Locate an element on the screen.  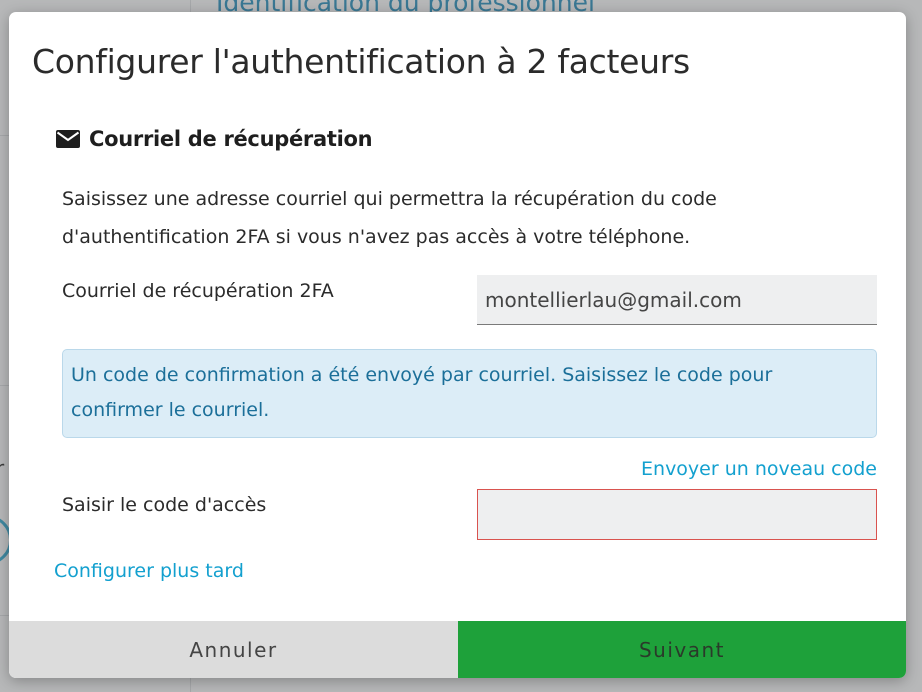
recovery-email-label: Courriel de récupération 2FA is located at coordinates (198, 291).